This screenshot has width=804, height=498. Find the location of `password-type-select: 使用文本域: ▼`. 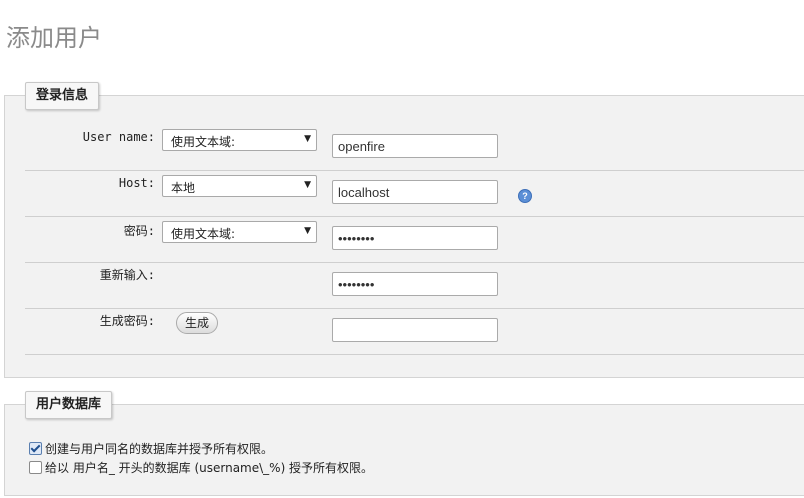

password-type-select: 使用文本域: ▼ is located at coordinates (239, 232).